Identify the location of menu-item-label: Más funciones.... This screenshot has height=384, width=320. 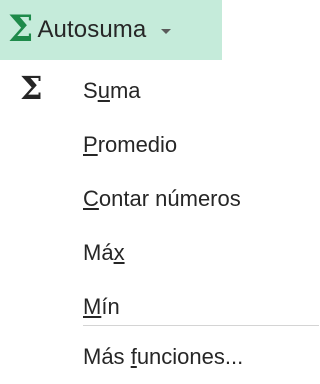
(163, 356).